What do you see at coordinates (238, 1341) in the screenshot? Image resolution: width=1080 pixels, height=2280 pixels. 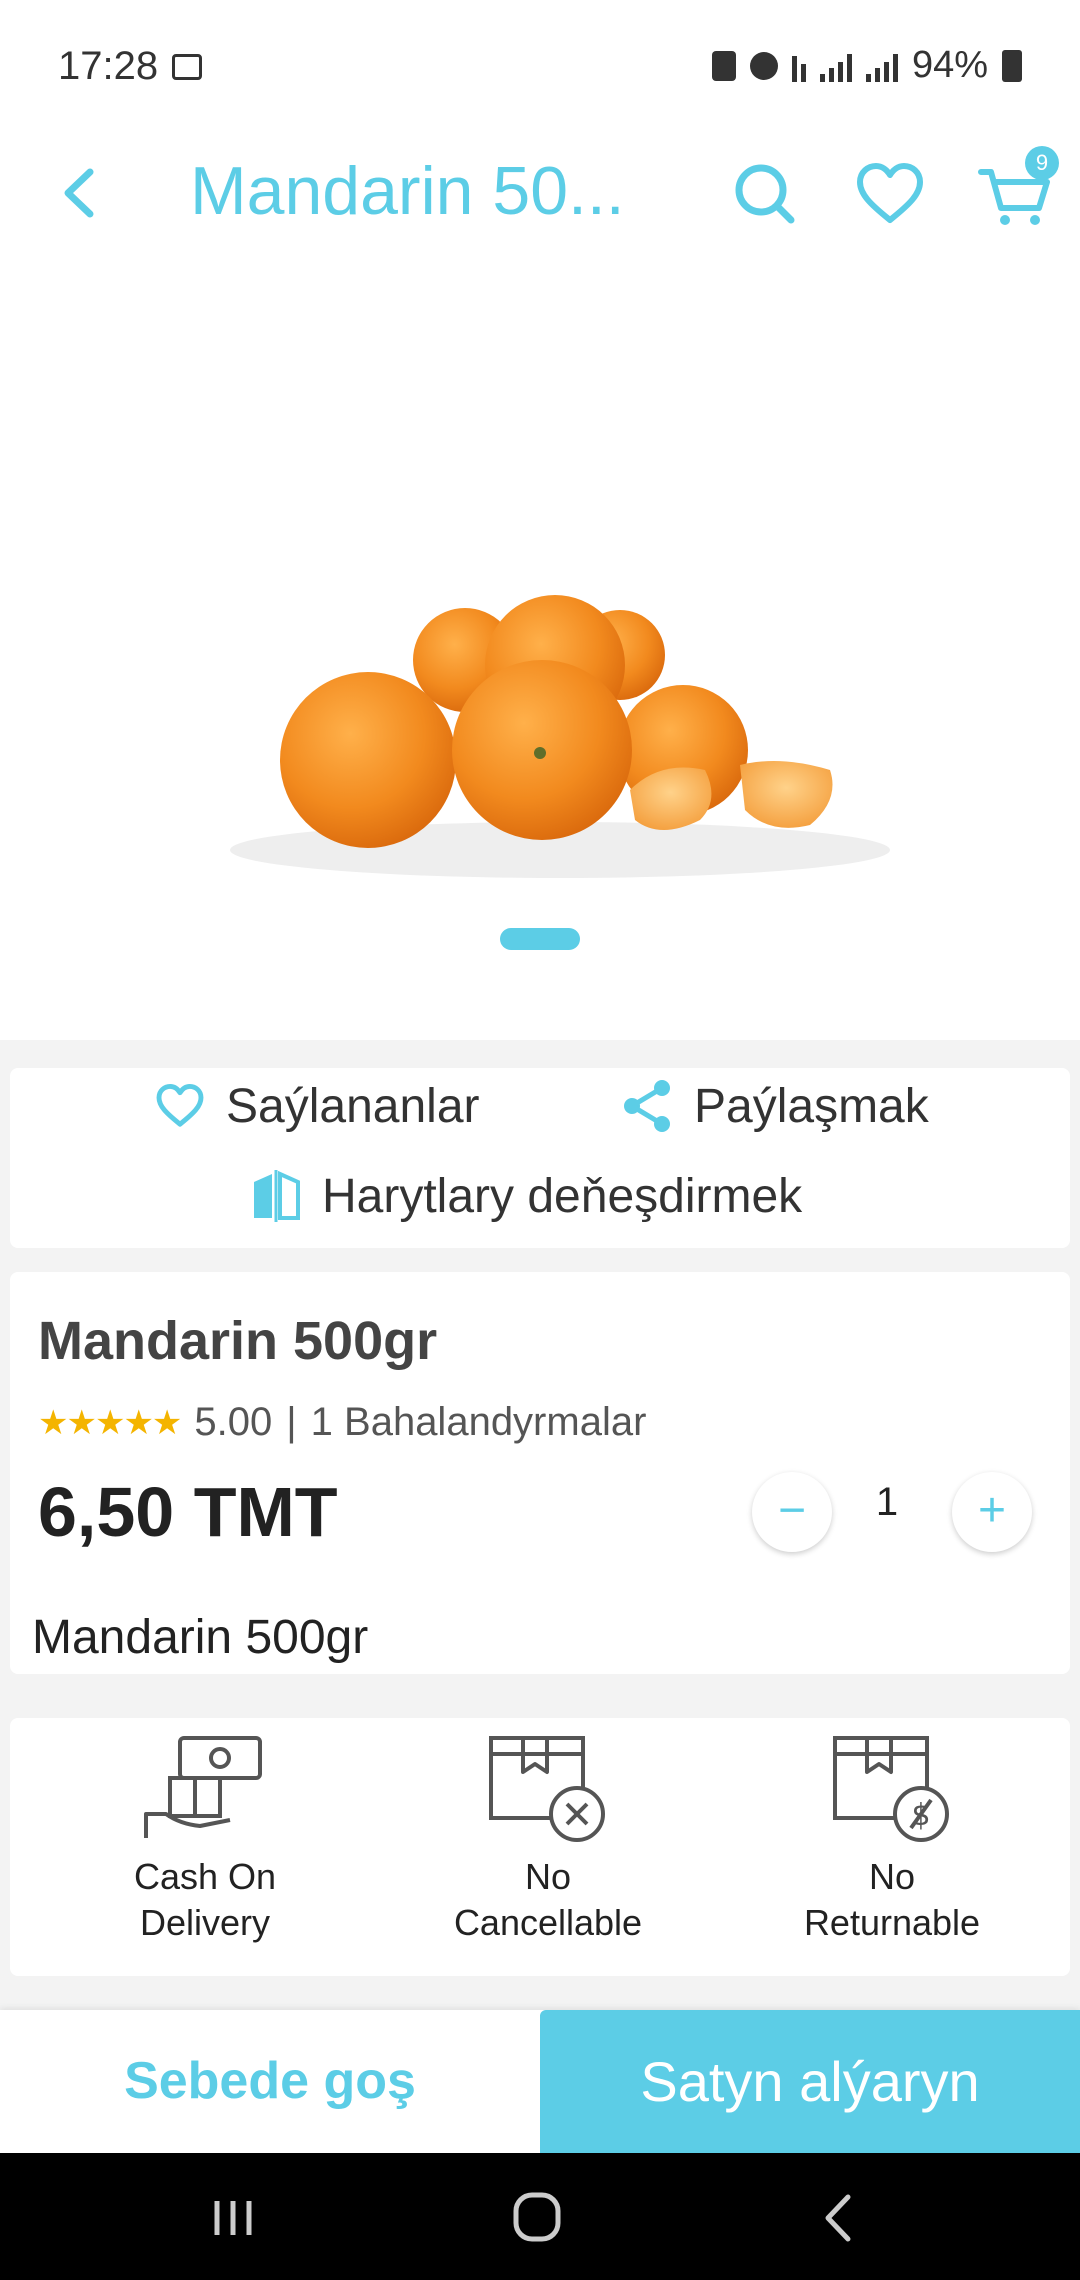 I see `product-name: Mandarin 500gr` at bounding box center [238, 1341].